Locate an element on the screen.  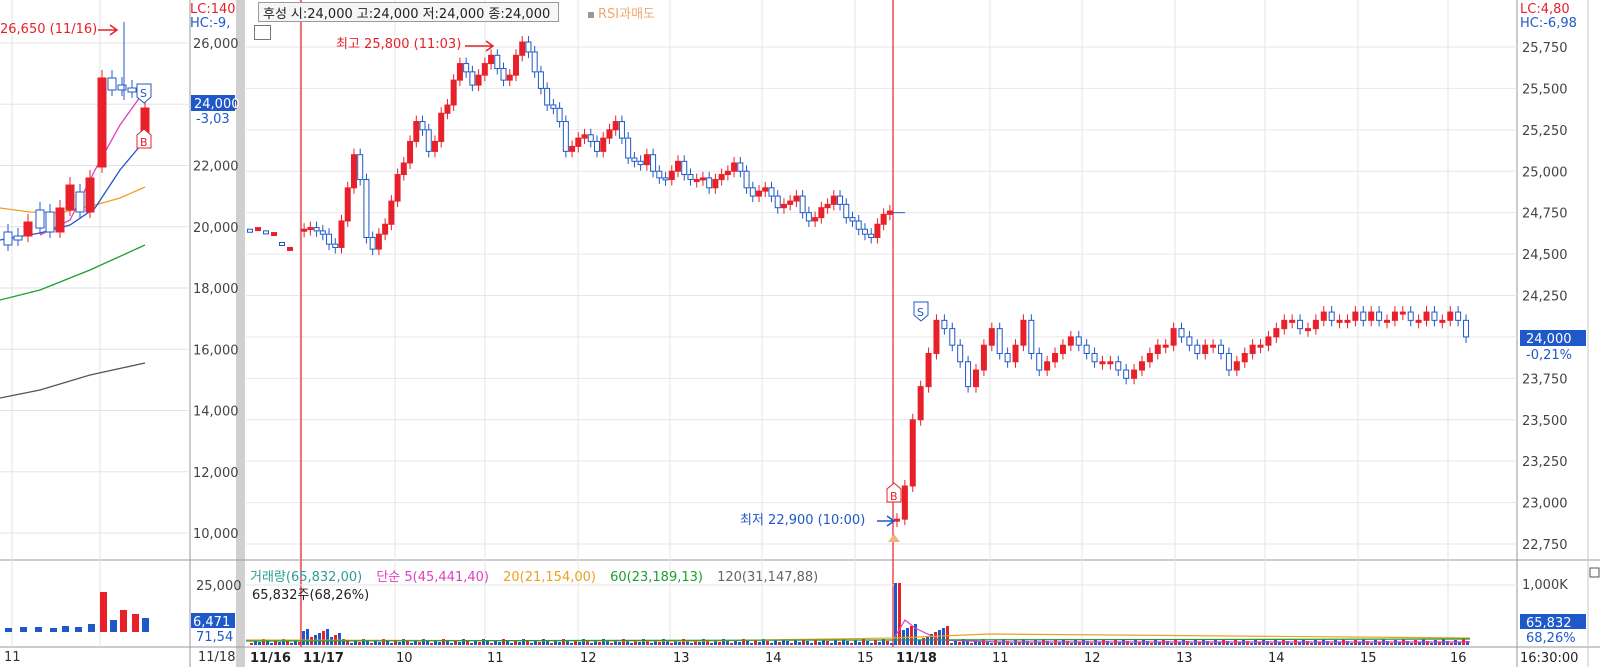
x-axis-label: 13 is located at coordinates (1184, 658).